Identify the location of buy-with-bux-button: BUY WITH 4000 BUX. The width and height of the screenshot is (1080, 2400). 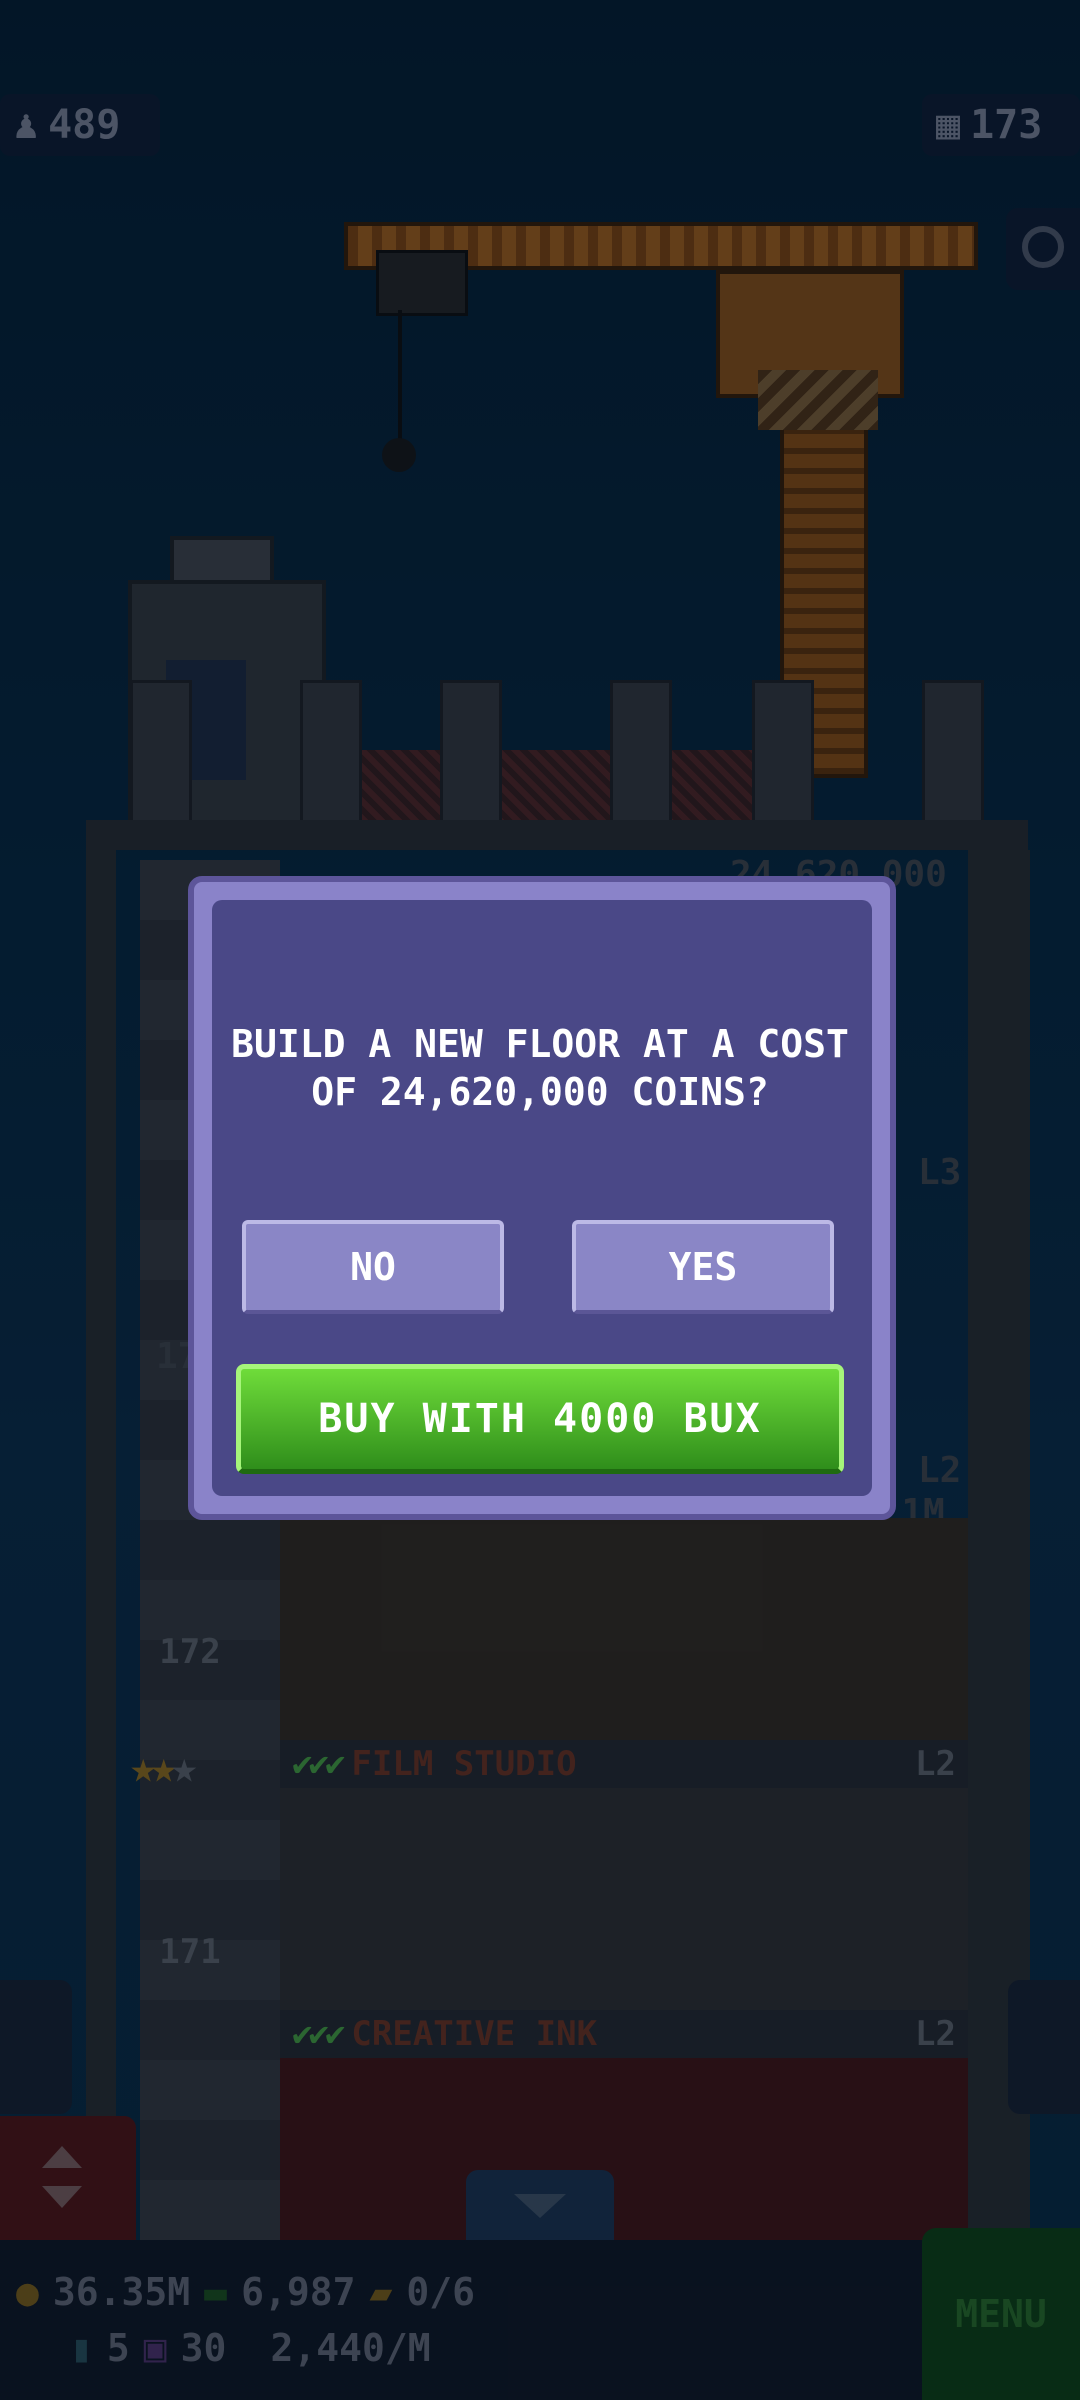
(540, 1419).